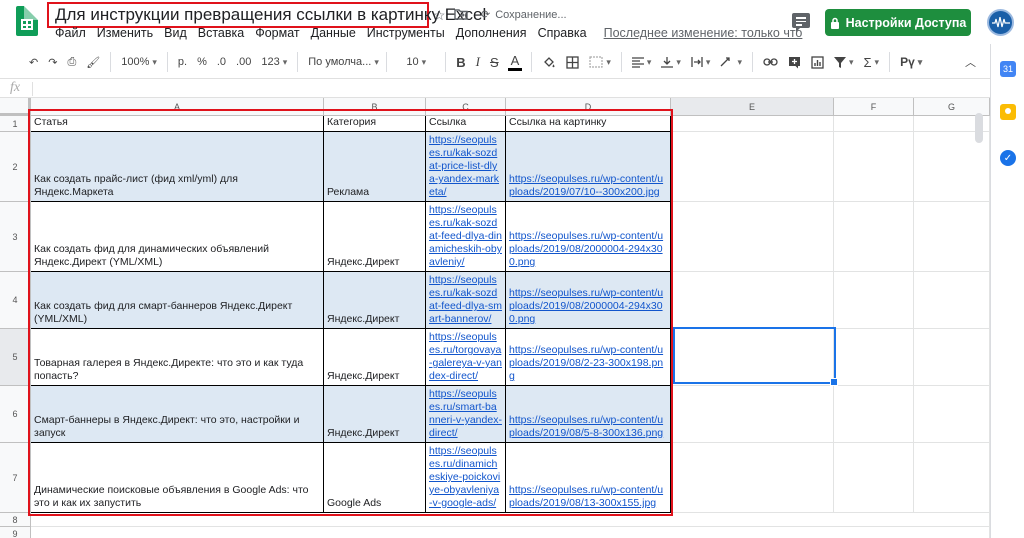 This screenshot has height=538, width=1024. What do you see at coordinates (416, 62) in the screenshot?
I see `font-size-select: 10` at bounding box center [416, 62].